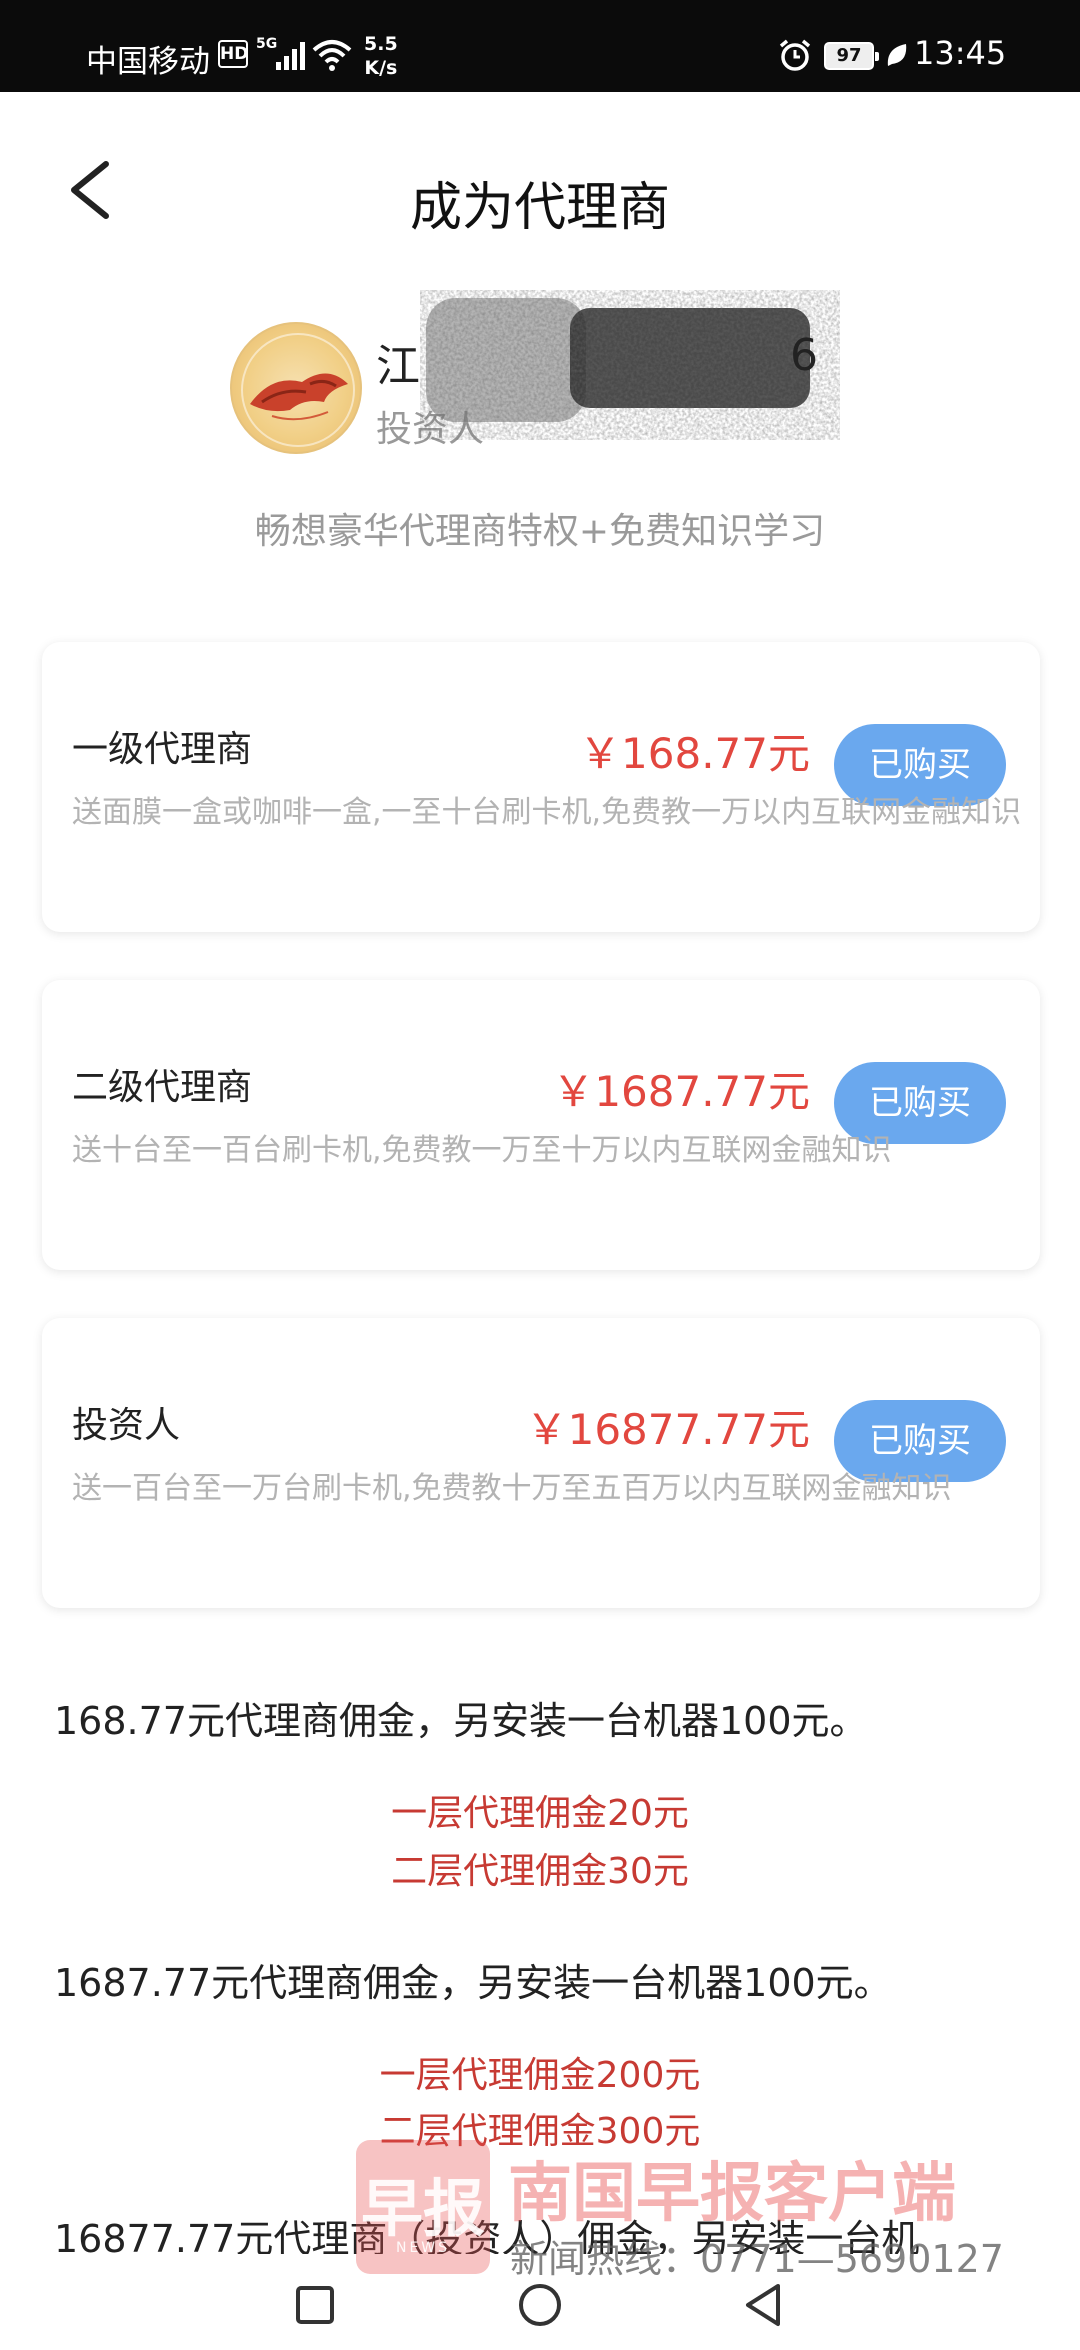 The image size is (1080, 2350). What do you see at coordinates (630, 365) in the screenshot?
I see `privacy-scribble` at bounding box center [630, 365].